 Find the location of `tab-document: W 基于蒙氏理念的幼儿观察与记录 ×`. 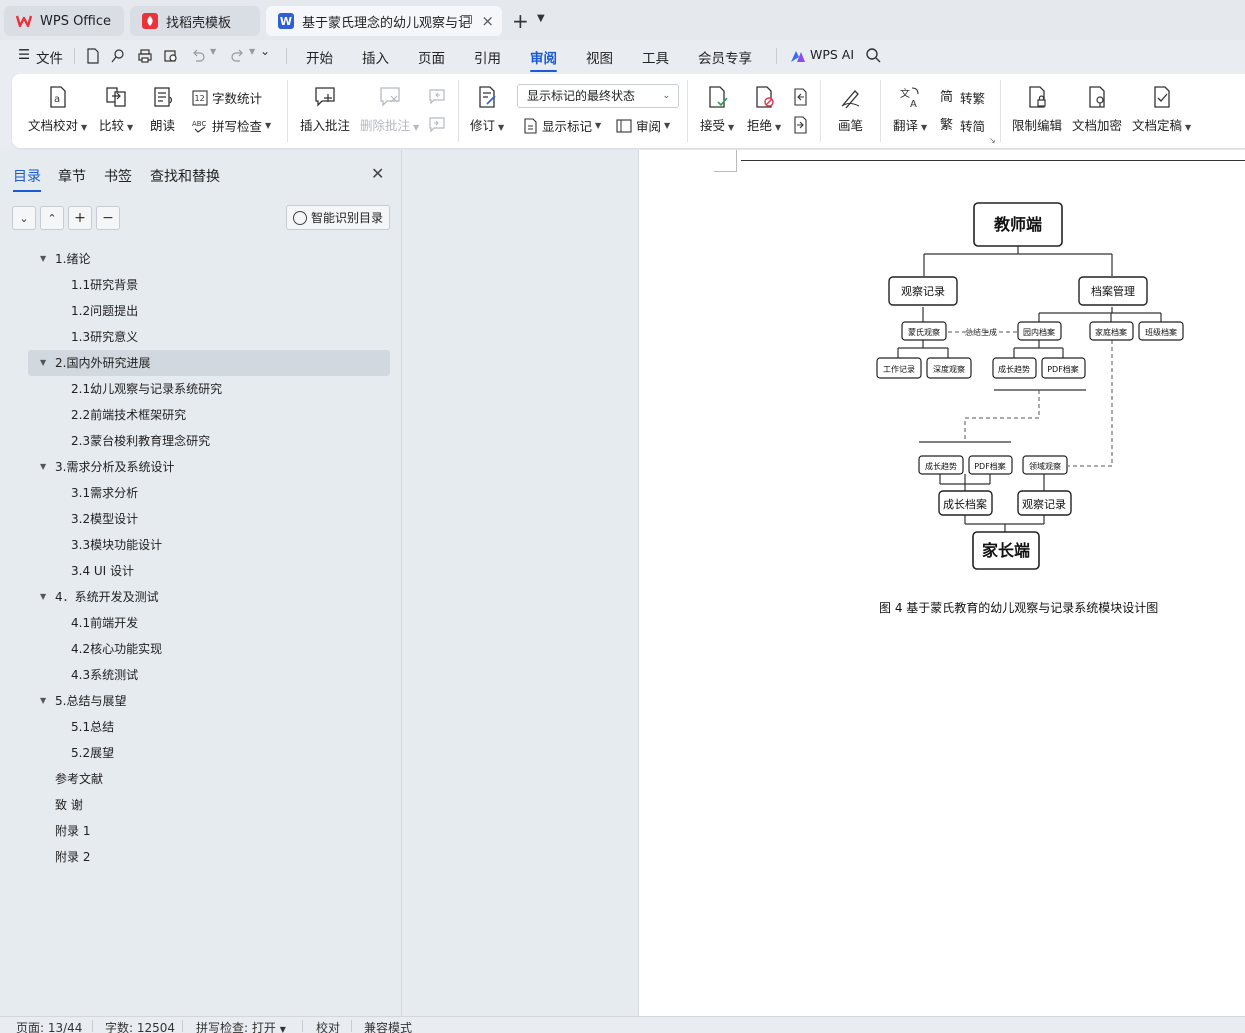

tab-document: W 基于蒙氏理念的幼儿观察与记录 × is located at coordinates (384, 21).